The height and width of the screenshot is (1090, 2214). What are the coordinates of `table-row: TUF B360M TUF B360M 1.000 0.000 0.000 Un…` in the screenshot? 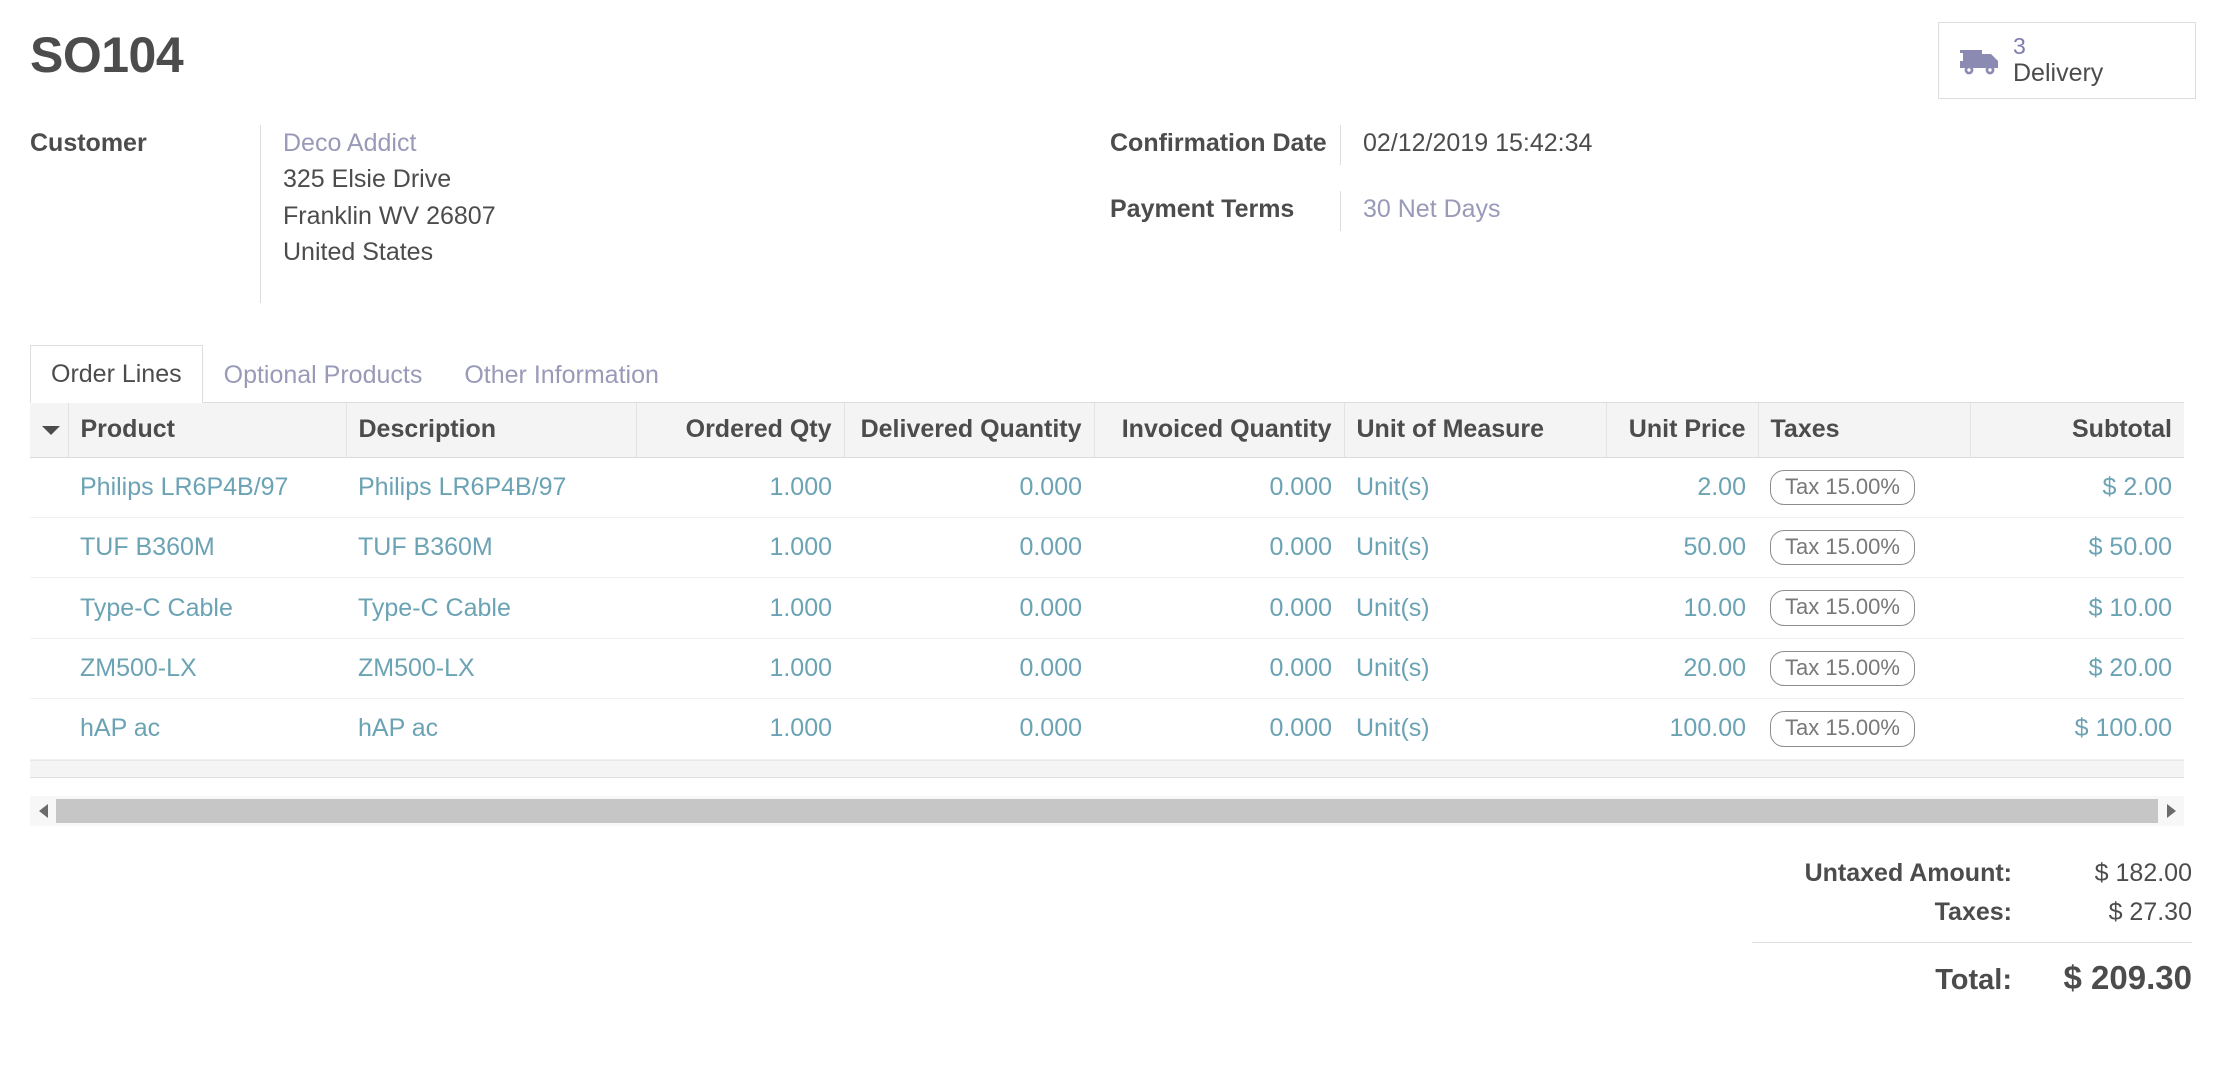 It's located at (1107, 548).